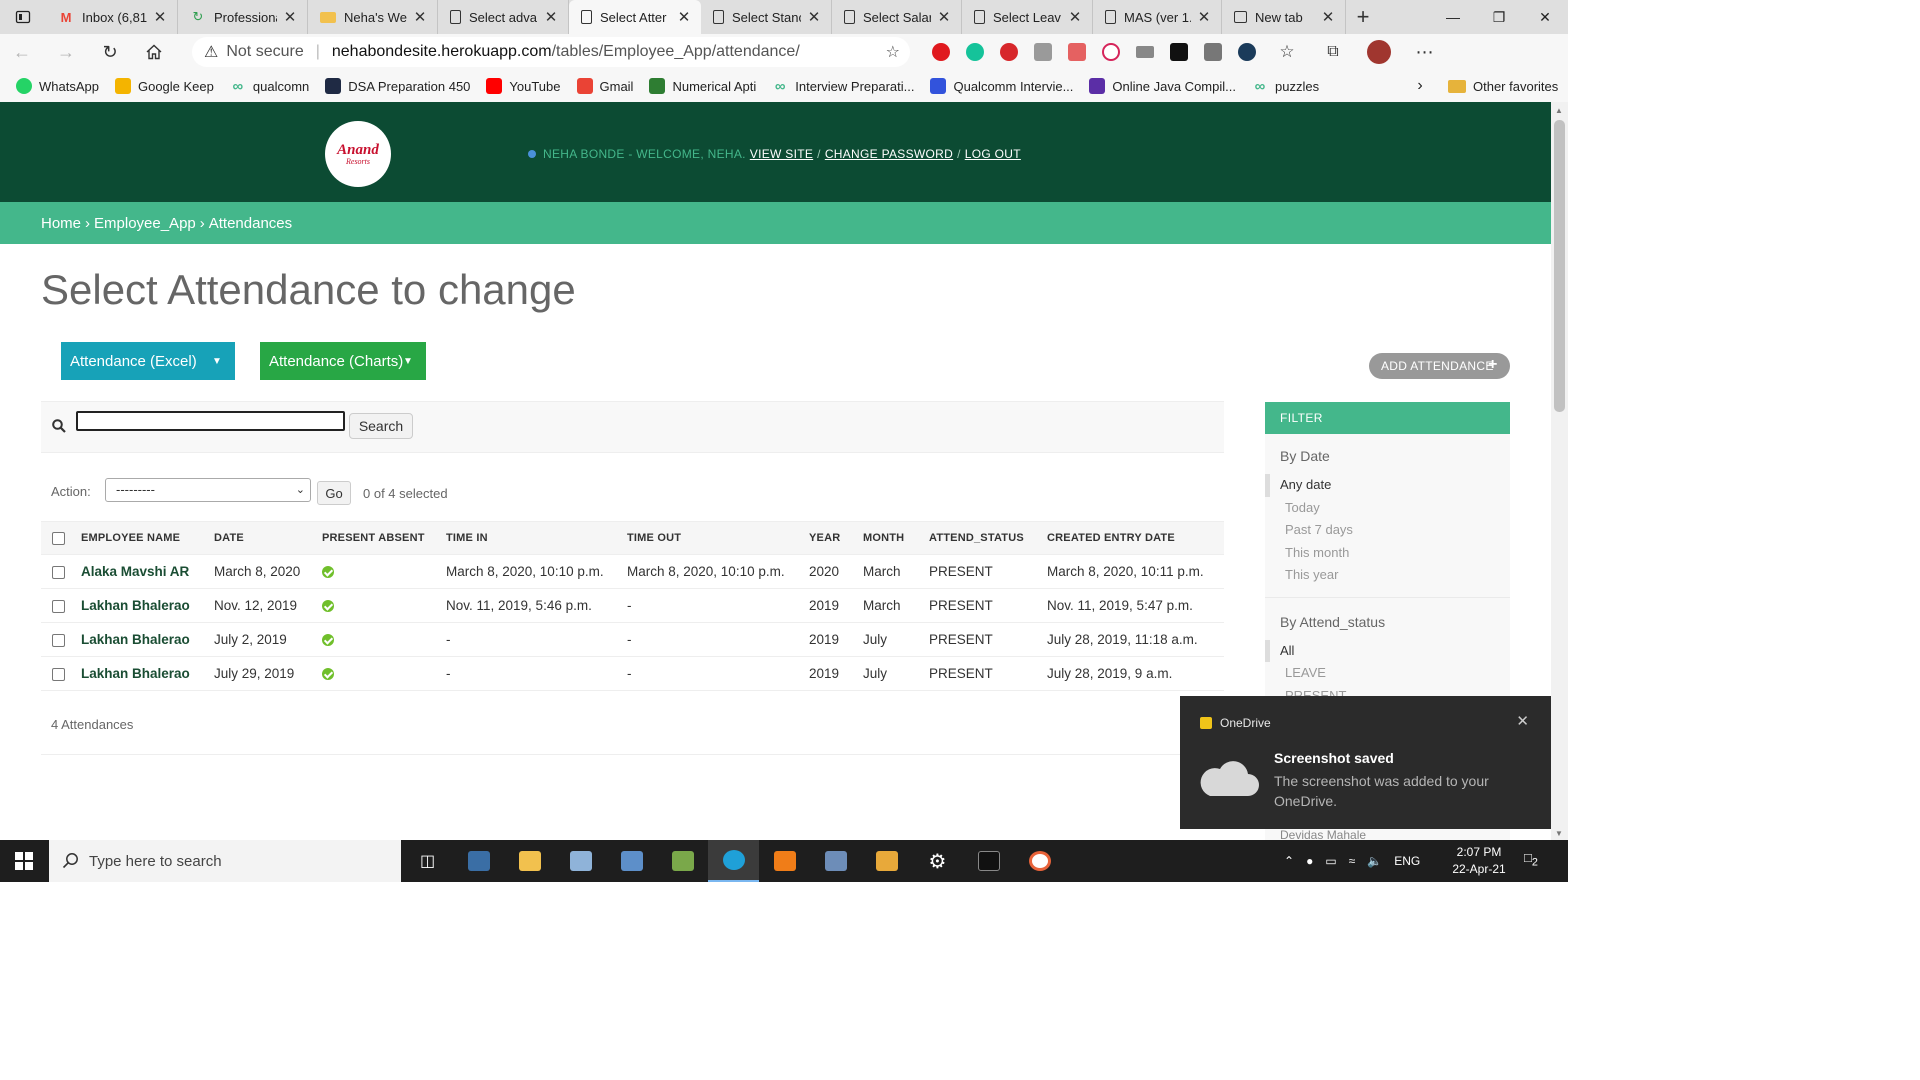 This screenshot has height=1080, width=1920. I want to click on battery-icon: ▭, so click(1330, 861).